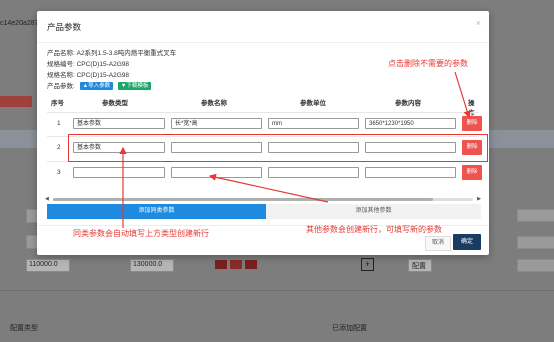  I want to click on scroll-thumb, so click(243, 199).